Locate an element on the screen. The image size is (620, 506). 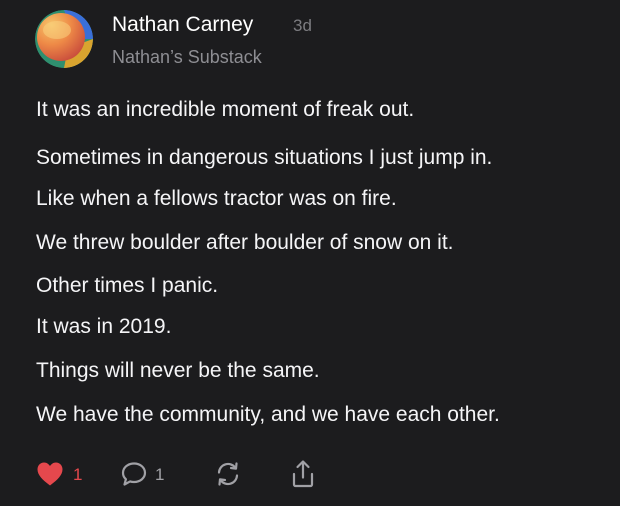
restack-icon is located at coordinates (228, 474).